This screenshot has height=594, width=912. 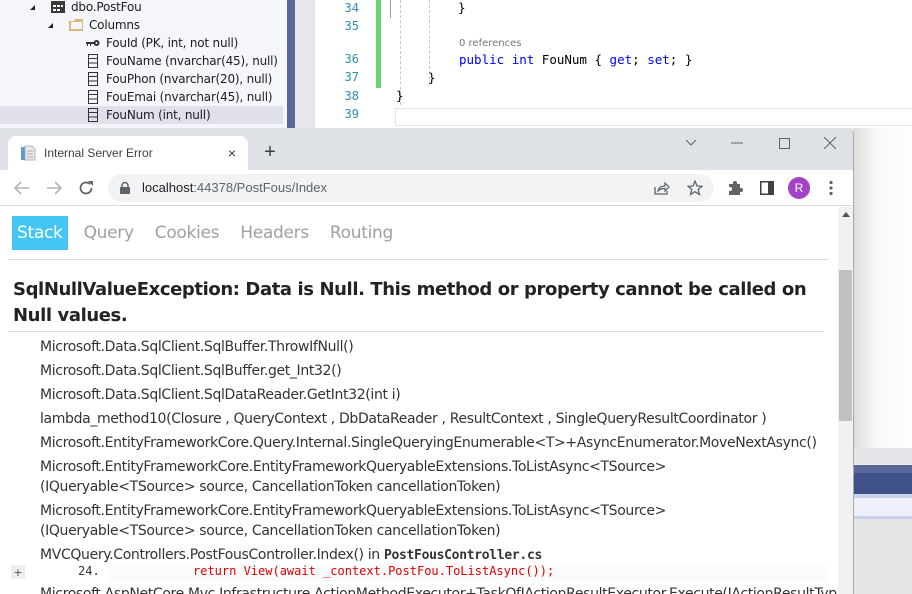 I want to click on reload-icon, so click(x=86, y=188).